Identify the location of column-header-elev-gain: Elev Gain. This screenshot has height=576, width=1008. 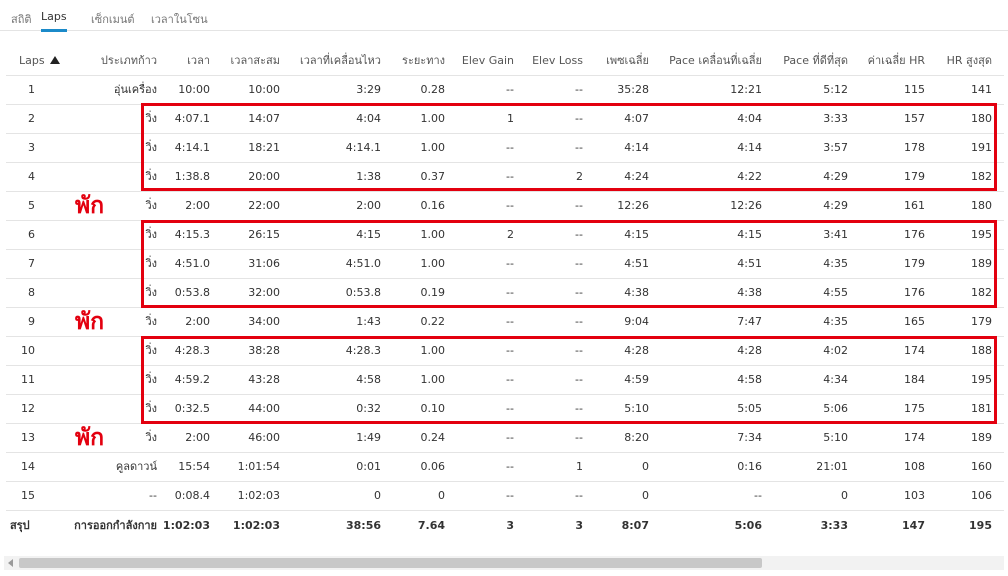
(488, 61).